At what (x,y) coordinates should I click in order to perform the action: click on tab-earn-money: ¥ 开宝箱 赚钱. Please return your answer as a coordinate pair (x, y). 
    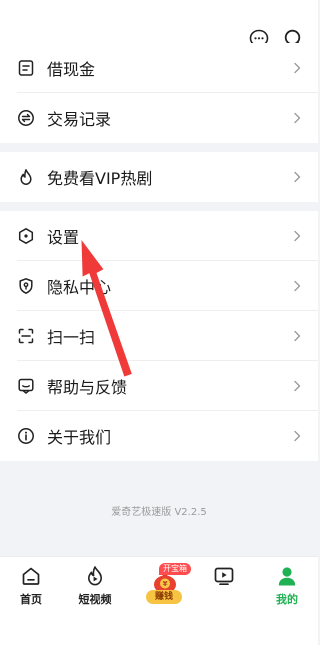
    Looking at the image, I should click on (165, 584).